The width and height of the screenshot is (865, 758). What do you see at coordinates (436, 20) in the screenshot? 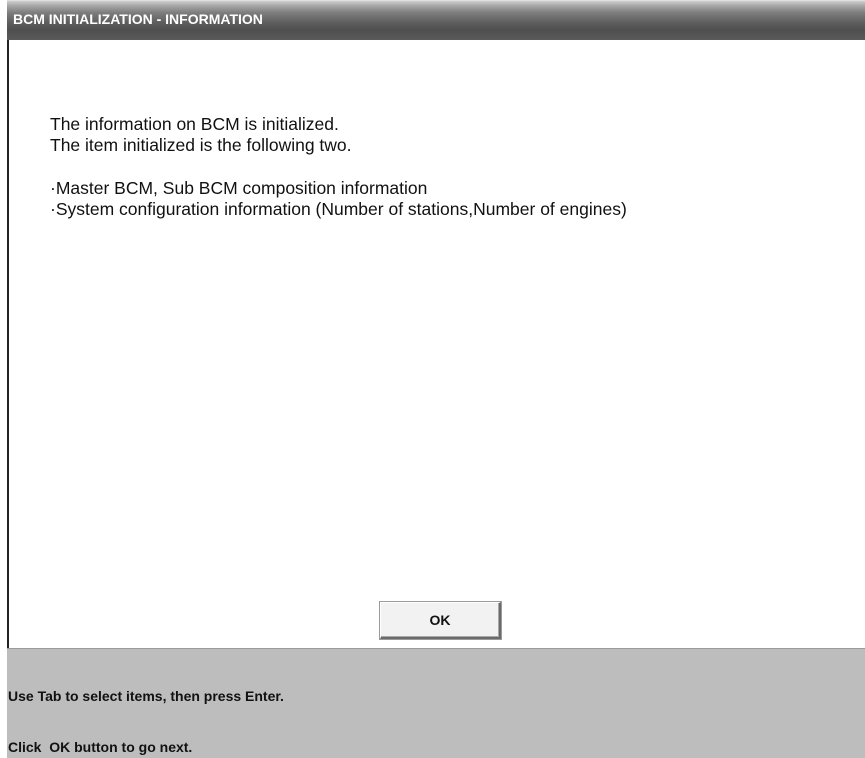
I see `title-bar: BCM INITIALIZATION - INFORMATION` at bounding box center [436, 20].